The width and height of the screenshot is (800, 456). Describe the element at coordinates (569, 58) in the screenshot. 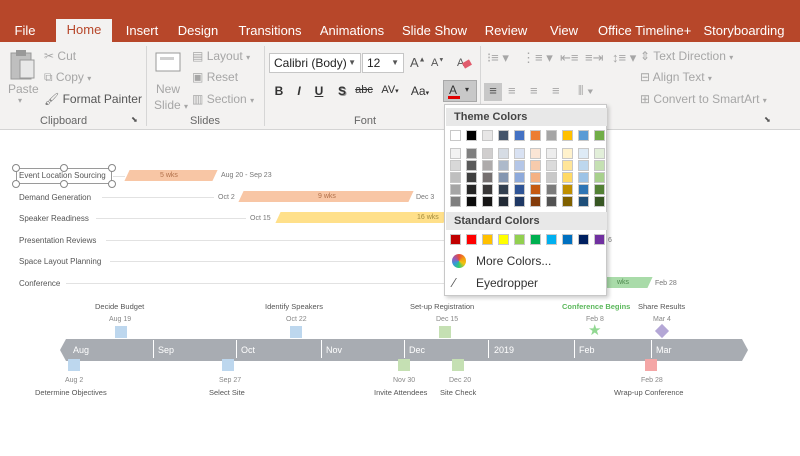

I see `decrease-indent-icon: ⇤≡` at that location.